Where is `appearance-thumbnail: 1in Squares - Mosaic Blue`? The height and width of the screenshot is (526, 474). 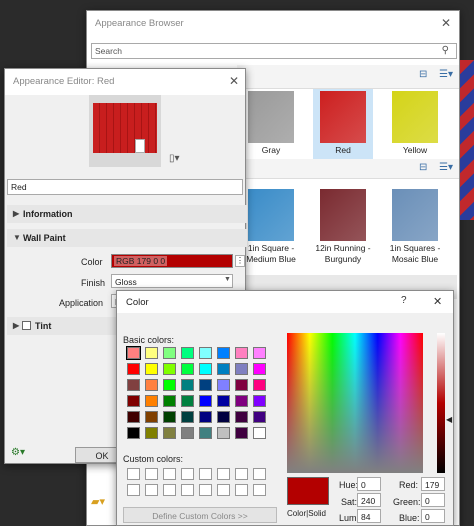 appearance-thumbnail: 1in Squares - Mosaic Blue is located at coordinates (415, 225).